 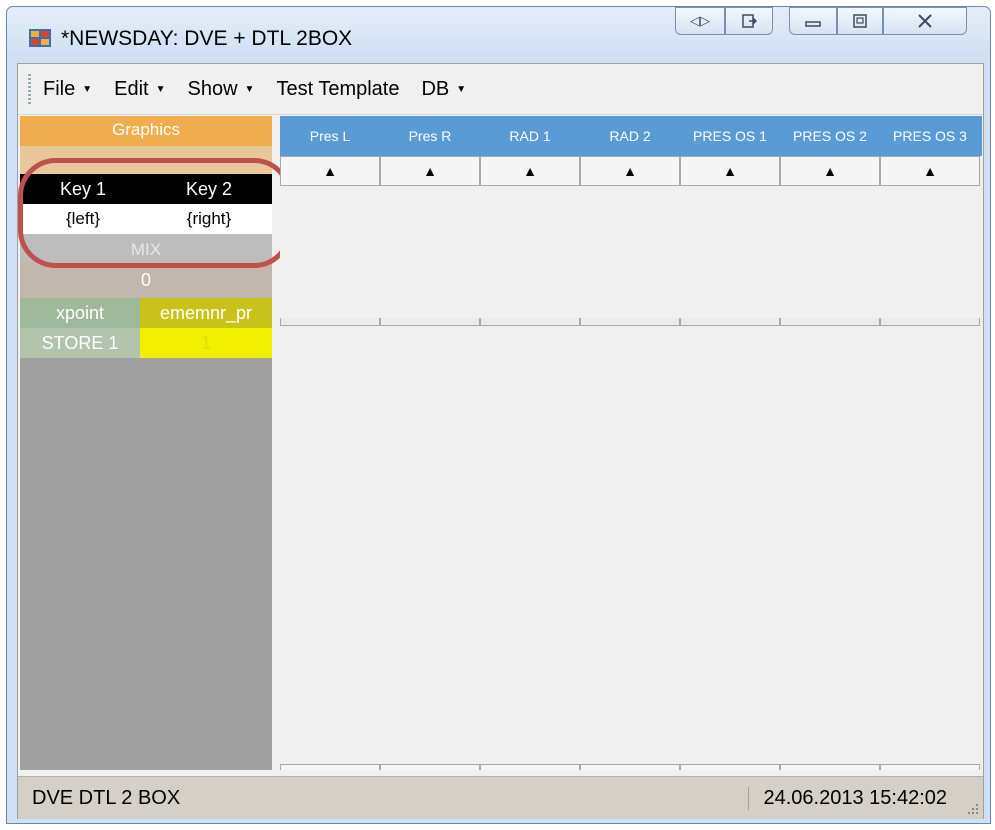 I want to click on column-header: RAD 2, so click(x=630, y=136).